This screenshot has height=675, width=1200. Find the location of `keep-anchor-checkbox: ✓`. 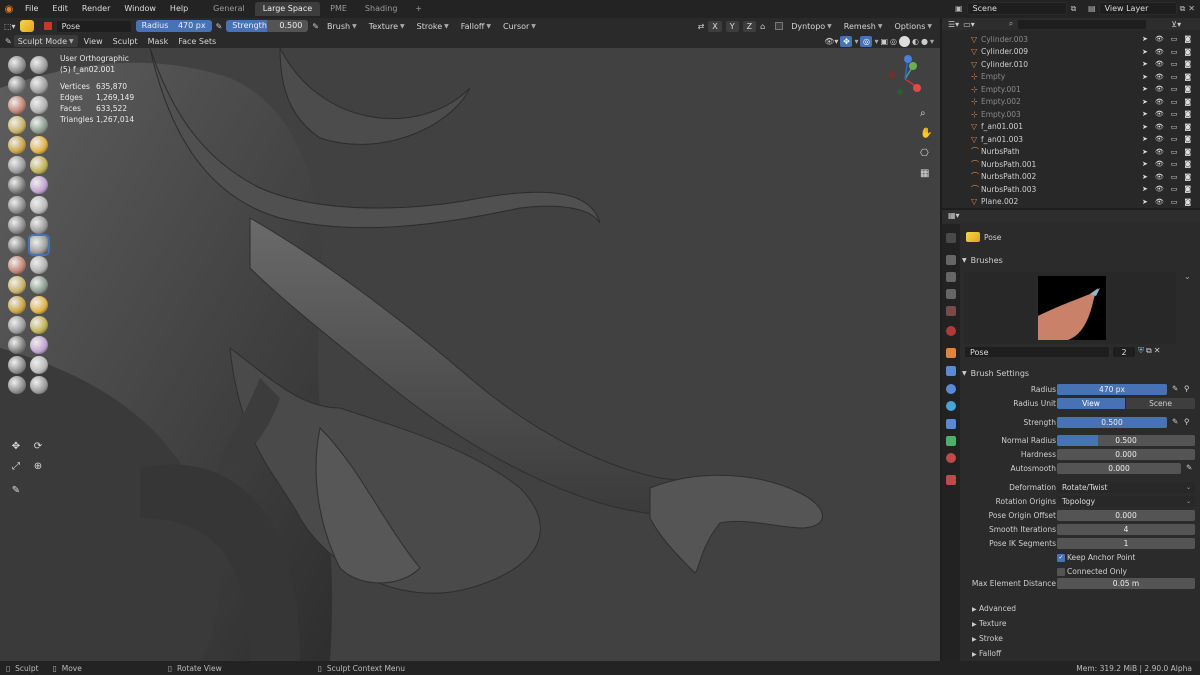

keep-anchor-checkbox: ✓ is located at coordinates (1061, 558).